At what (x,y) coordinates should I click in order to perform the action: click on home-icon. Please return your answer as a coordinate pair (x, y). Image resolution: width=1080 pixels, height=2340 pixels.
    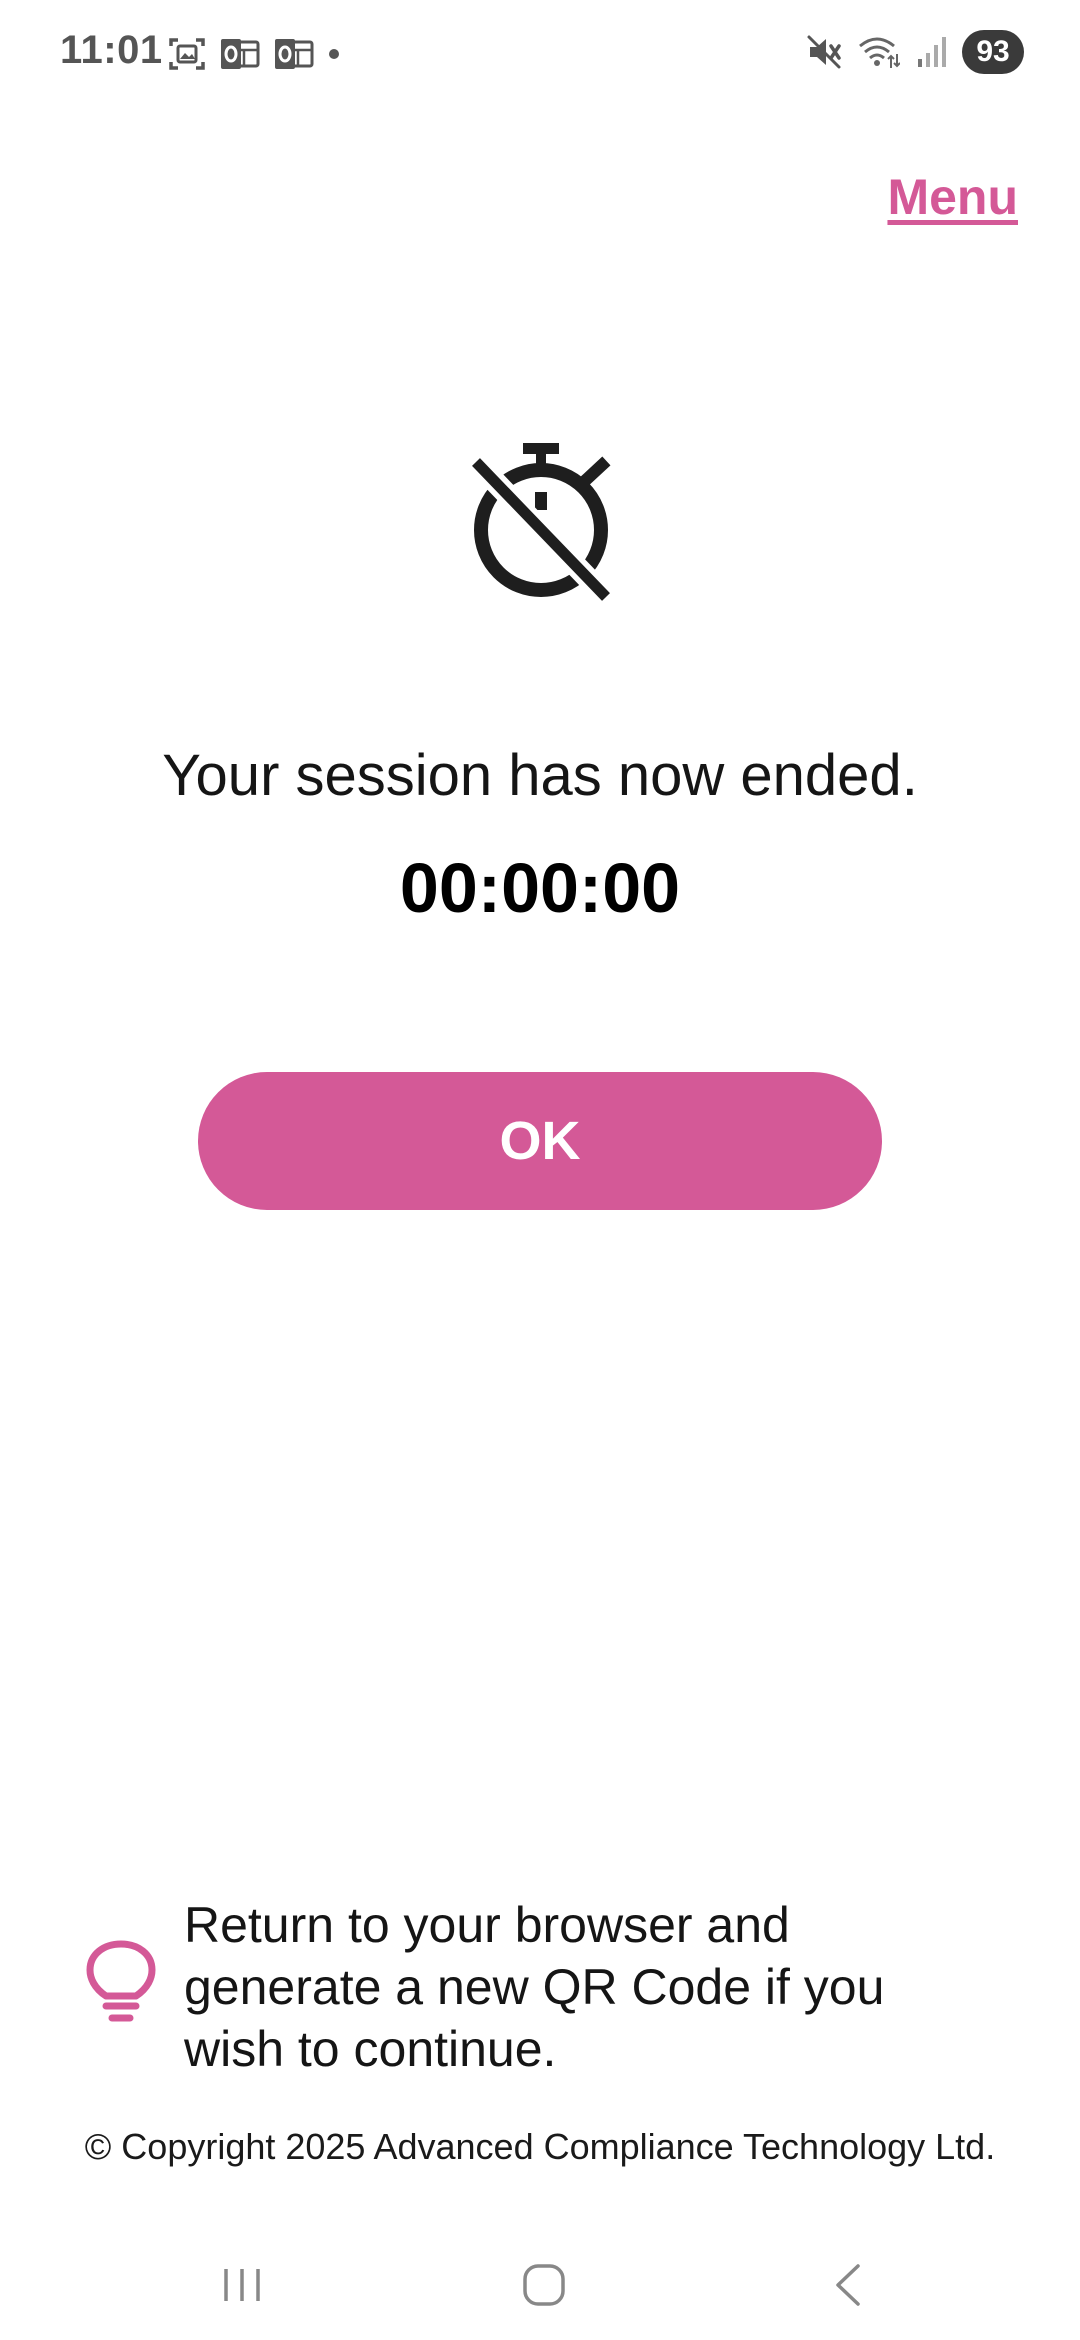
    Looking at the image, I should click on (544, 2285).